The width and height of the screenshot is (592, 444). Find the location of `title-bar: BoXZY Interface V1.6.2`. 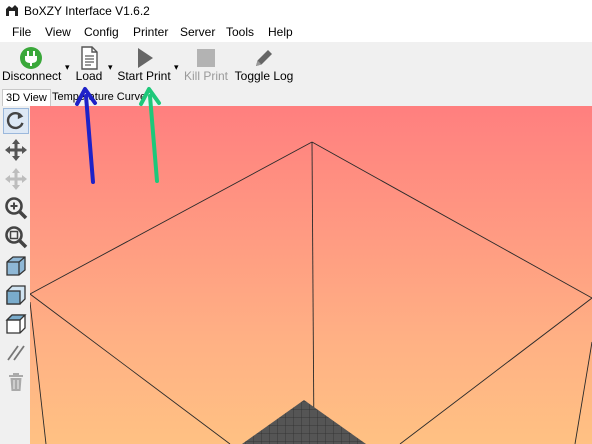

title-bar: BoXZY Interface V1.6.2 is located at coordinates (296, 11).